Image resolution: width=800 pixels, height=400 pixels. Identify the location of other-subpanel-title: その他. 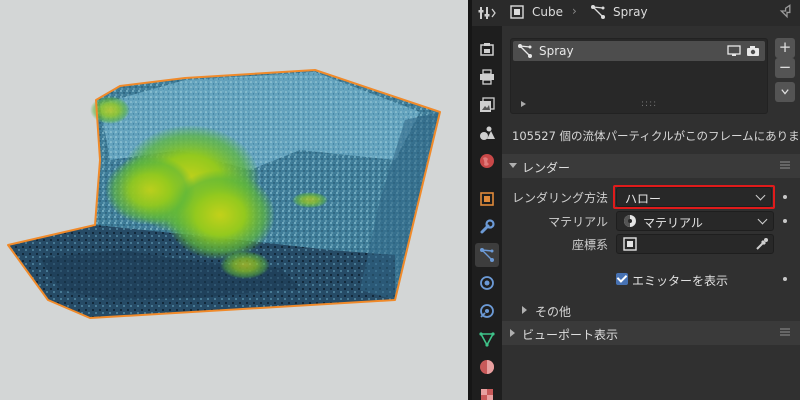
(553, 312).